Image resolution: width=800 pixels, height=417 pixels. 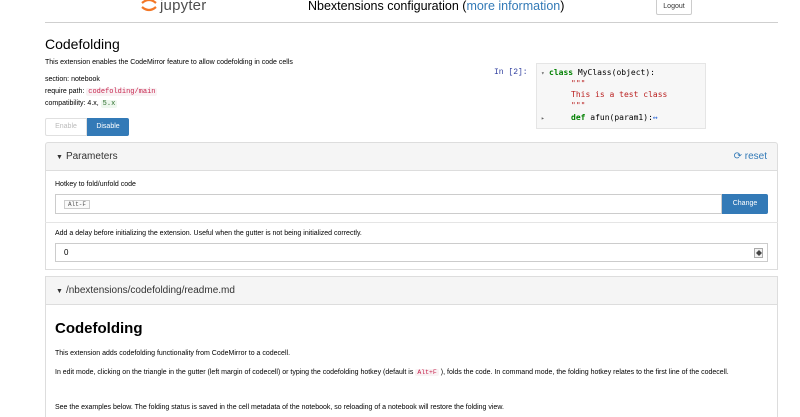 I want to click on disable-button: Disable, so click(x=108, y=127).